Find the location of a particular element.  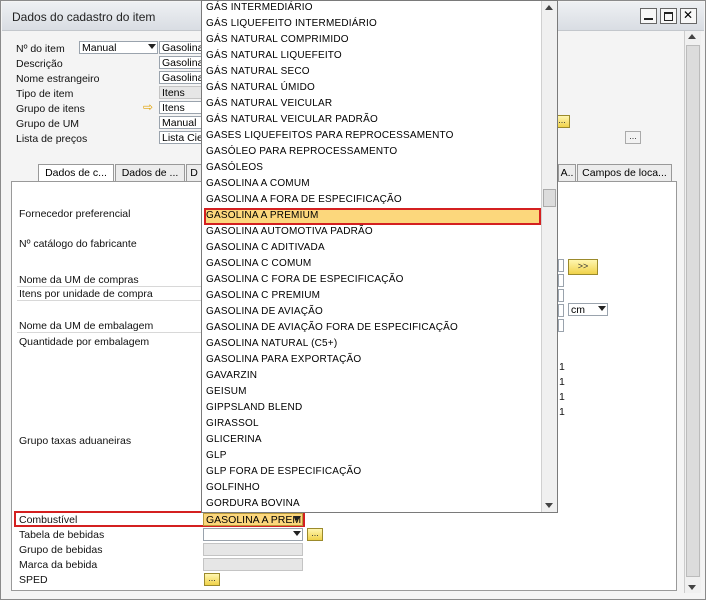

dropdown-option: GÁS NATURAL LIQUEFEITO is located at coordinates (274, 55).